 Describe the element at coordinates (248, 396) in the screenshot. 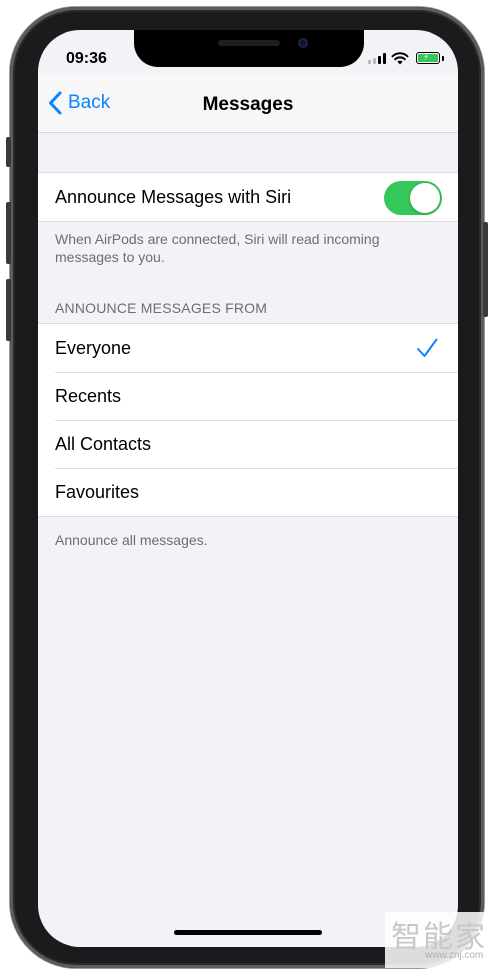

I see `option-recents: Recents` at that location.